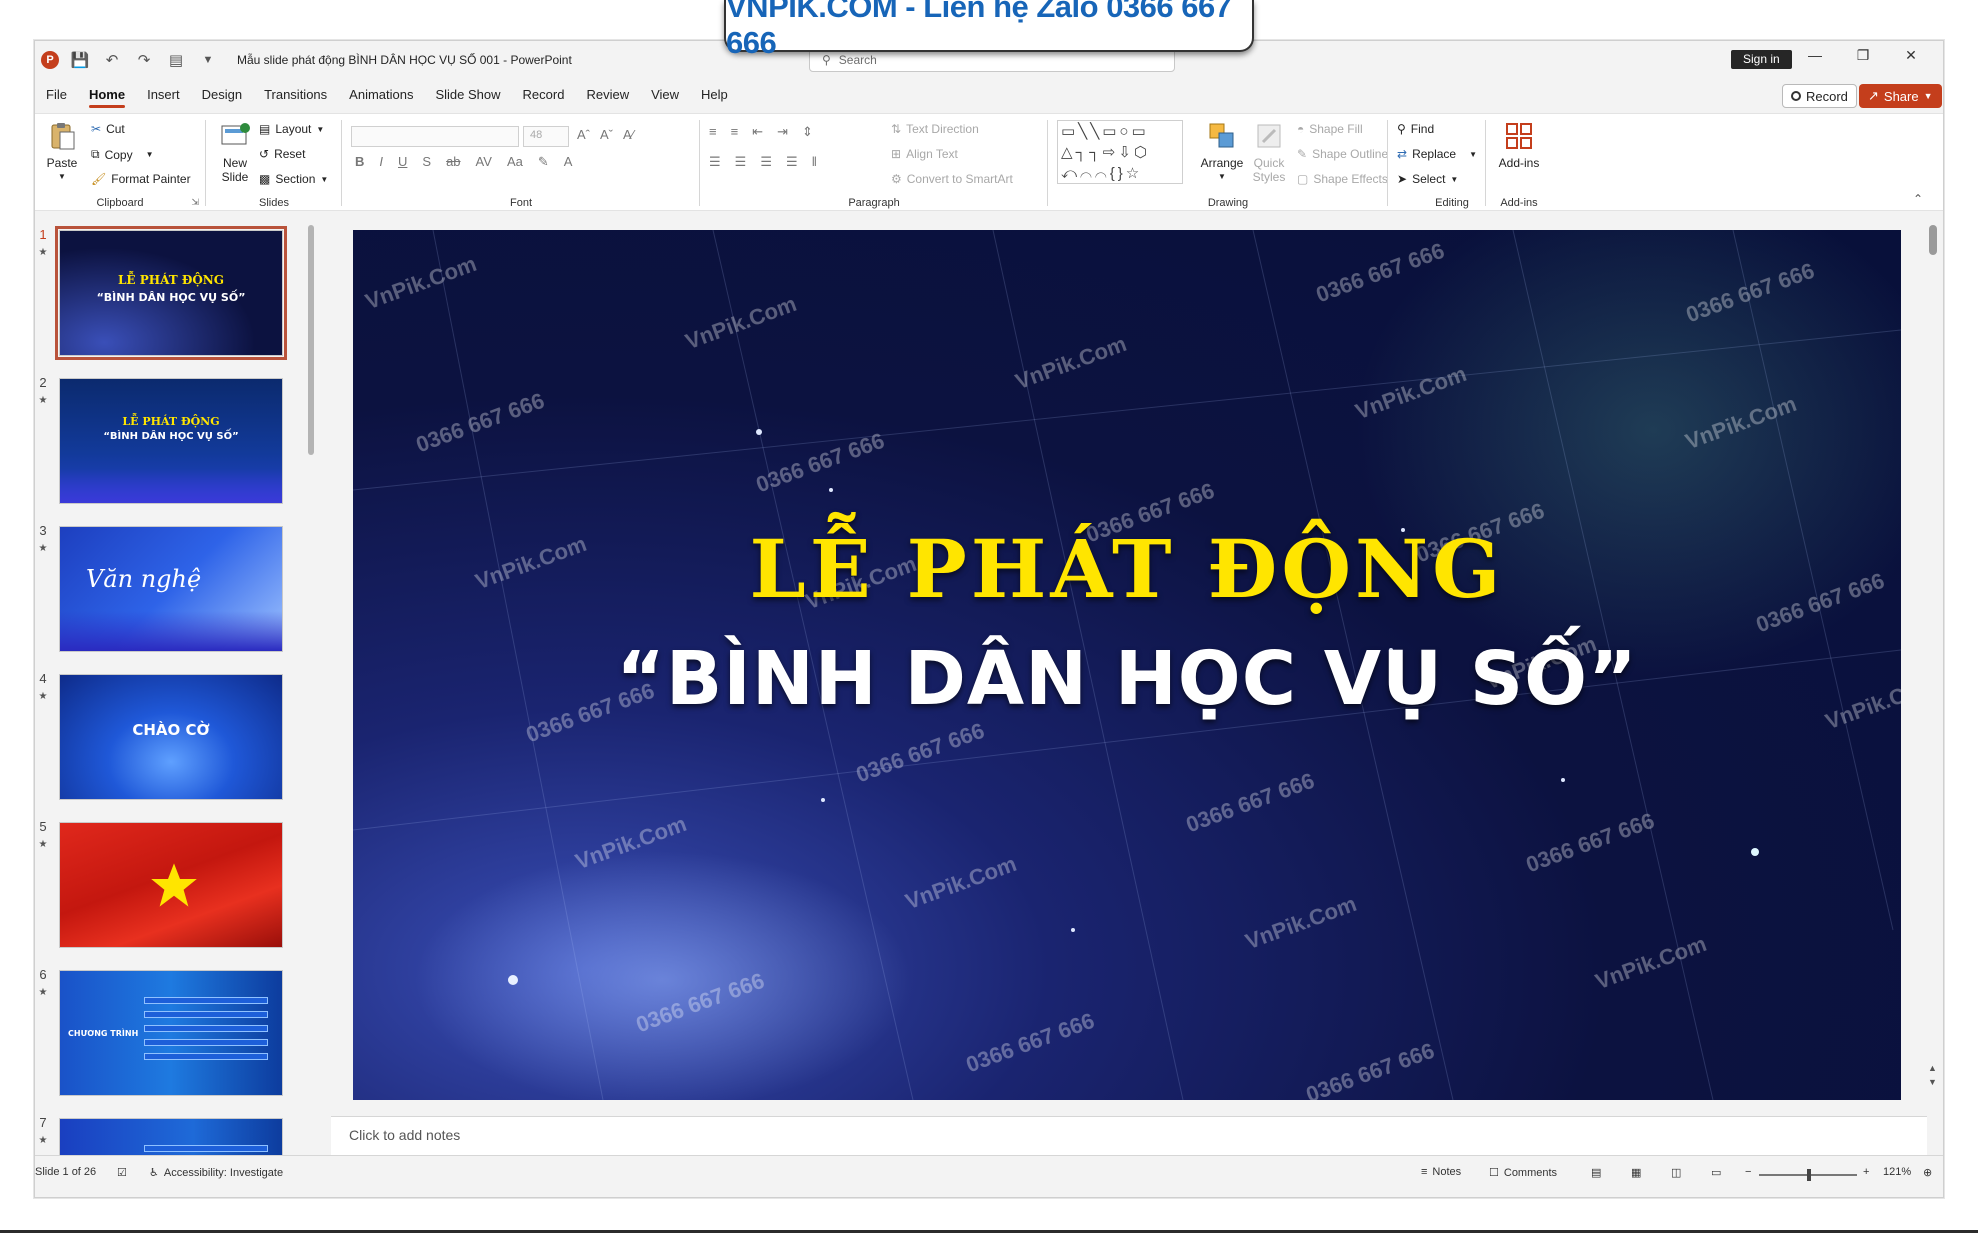  I want to click on character-spacing-icon: AV, so click(484, 162).